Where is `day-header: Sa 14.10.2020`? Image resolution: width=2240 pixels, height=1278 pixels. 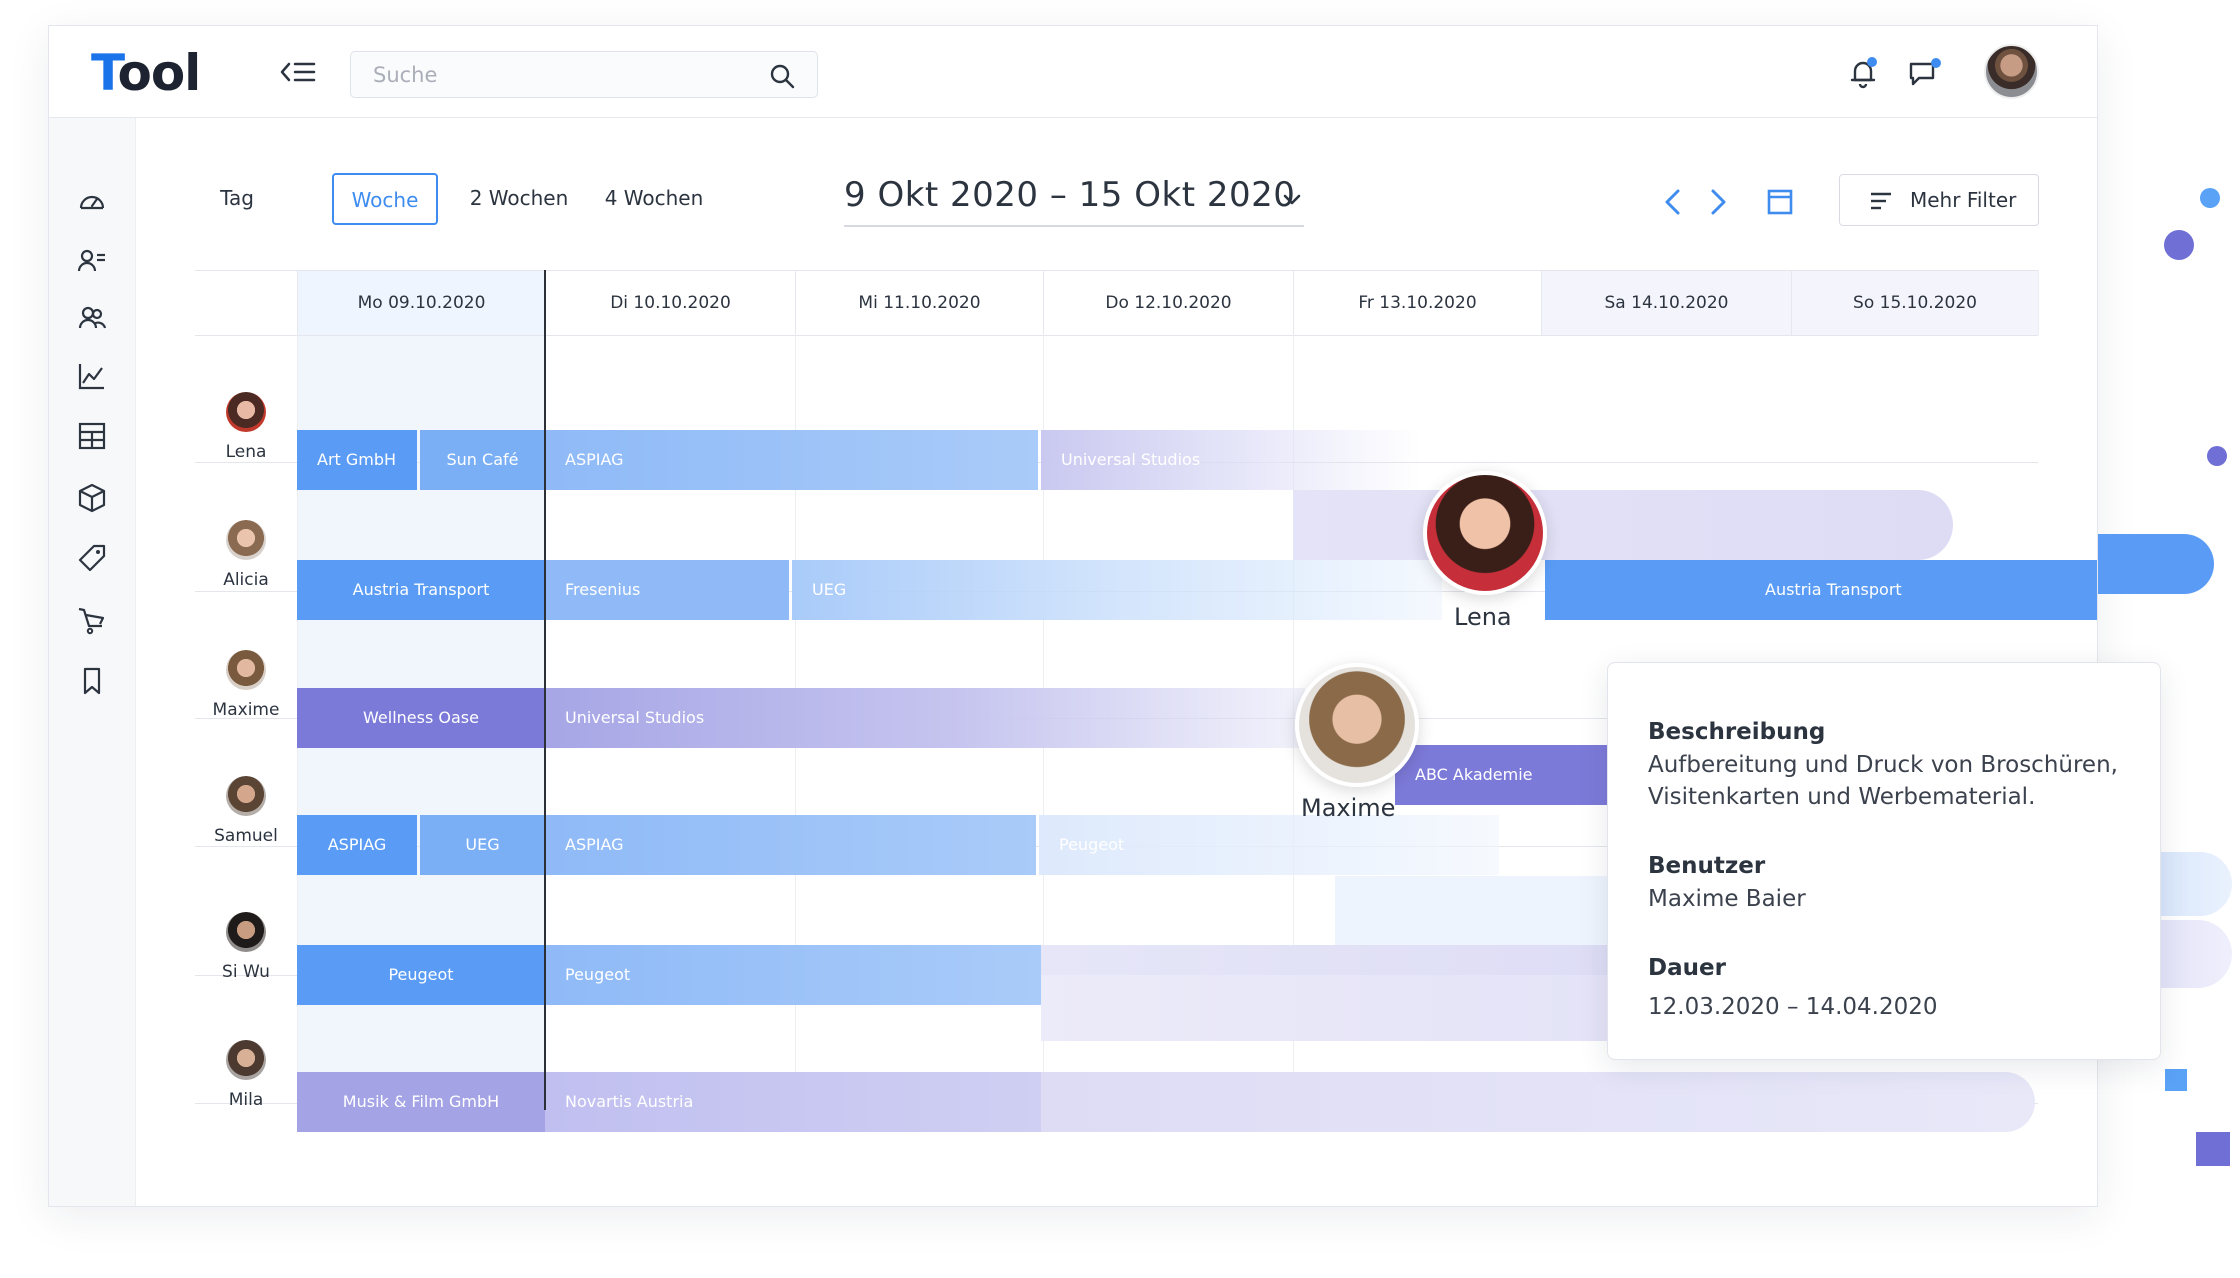 day-header: Sa 14.10.2020 is located at coordinates (1666, 302).